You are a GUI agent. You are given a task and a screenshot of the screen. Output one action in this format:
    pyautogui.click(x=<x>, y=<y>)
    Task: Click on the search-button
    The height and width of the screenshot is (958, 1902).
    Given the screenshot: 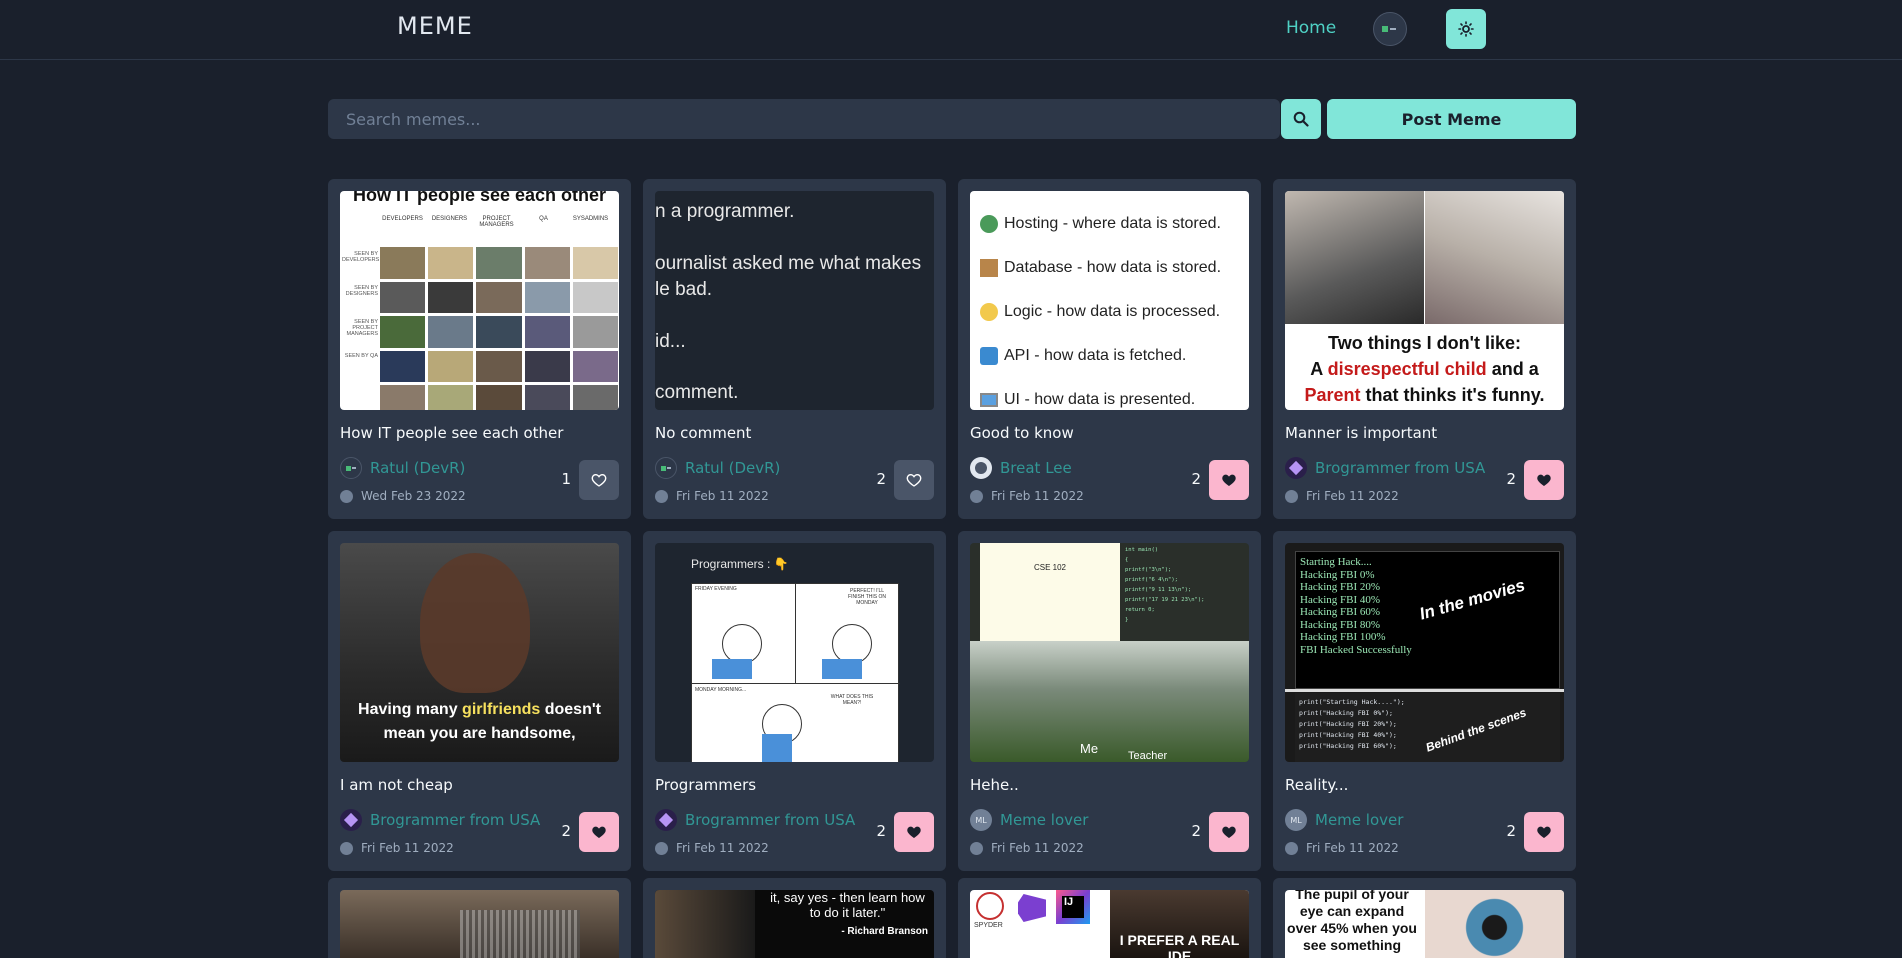 What is the action you would take?
    pyautogui.click(x=1301, y=119)
    